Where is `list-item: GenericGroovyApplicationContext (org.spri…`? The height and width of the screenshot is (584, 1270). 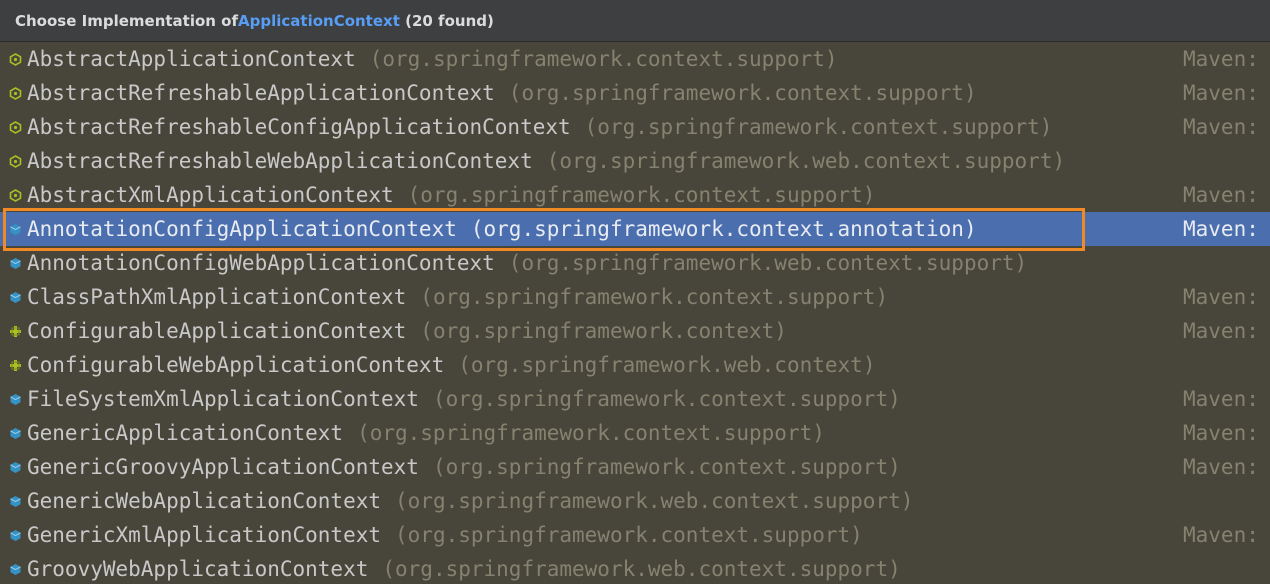 list-item: GenericGroovyApplicationContext (org.spri… is located at coordinates (635, 467).